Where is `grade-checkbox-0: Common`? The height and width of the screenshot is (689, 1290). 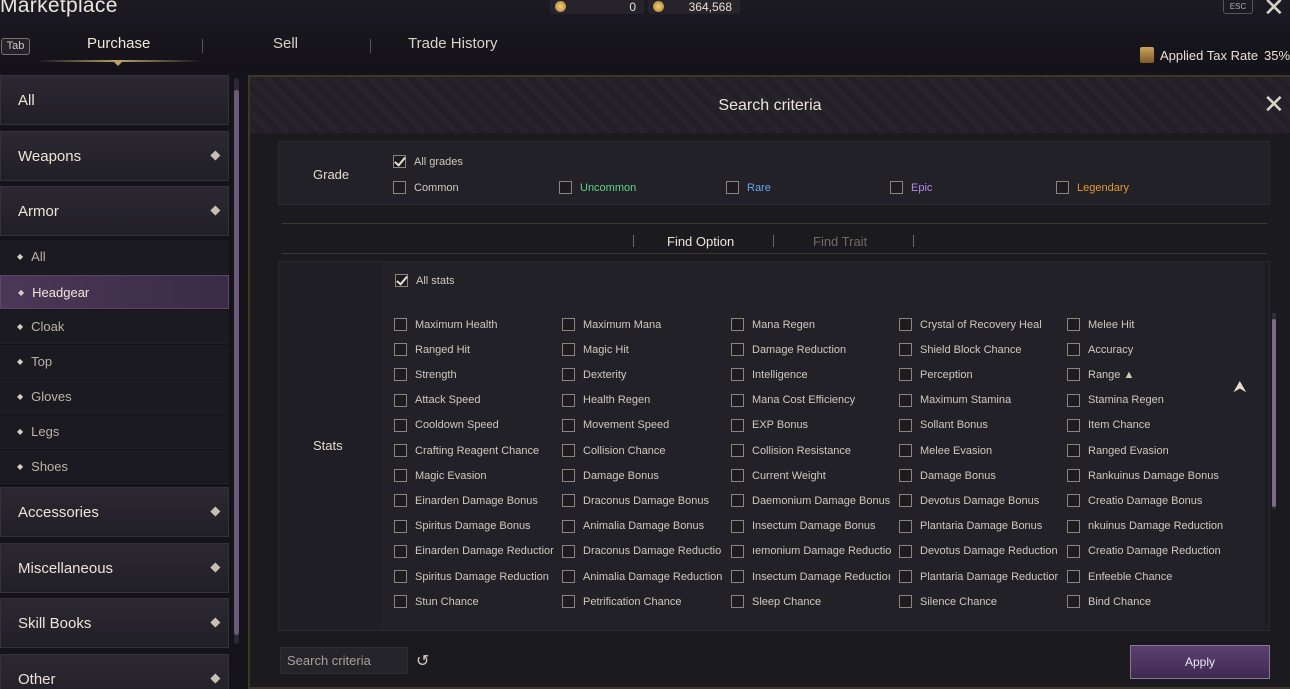
grade-checkbox-0: Common is located at coordinates (426, 187).